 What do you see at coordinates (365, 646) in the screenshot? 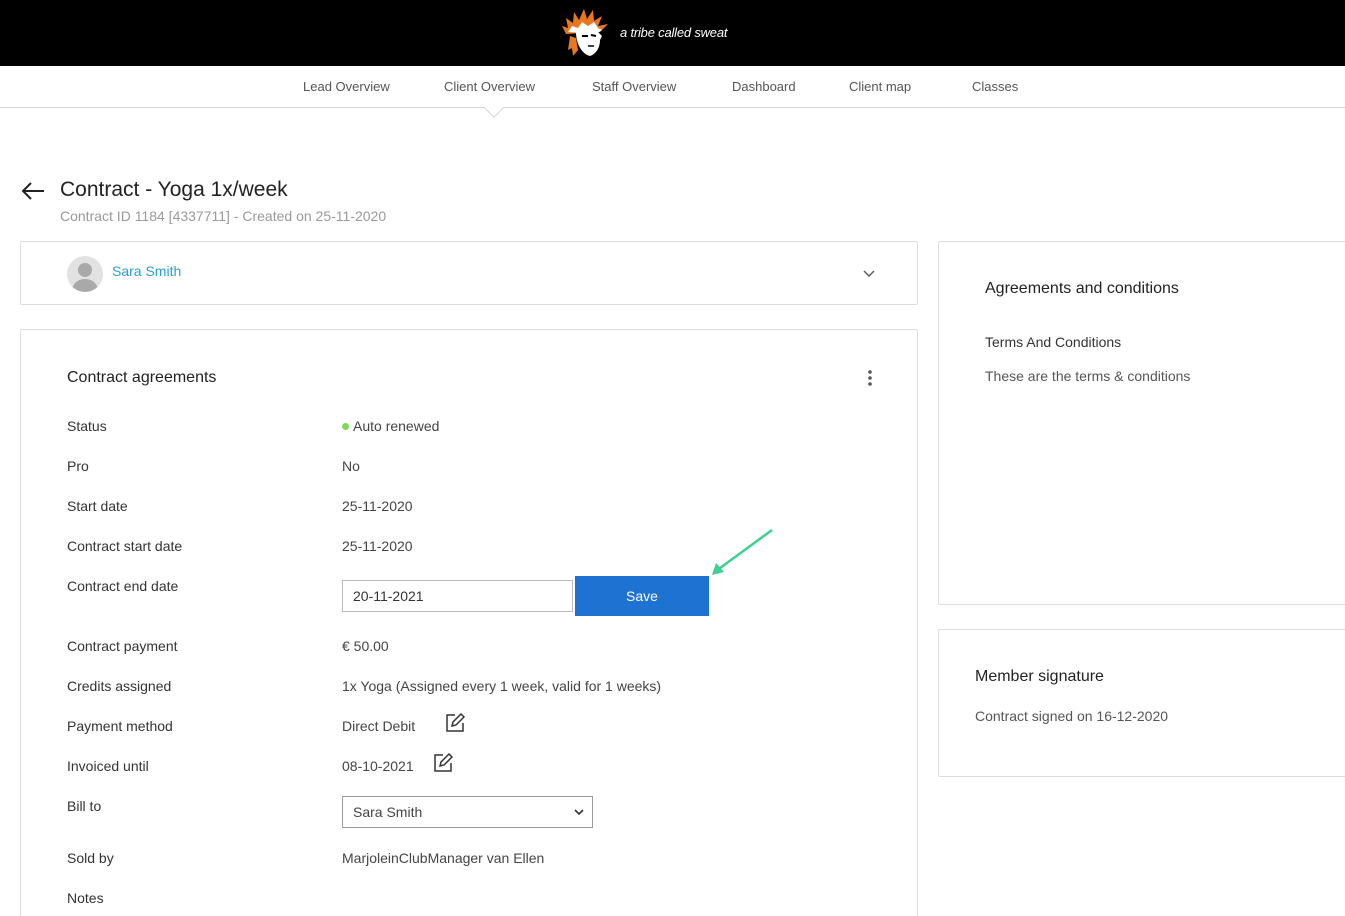
I see `contract-payment-value: € 50.00` at bounding box center [365, 646].